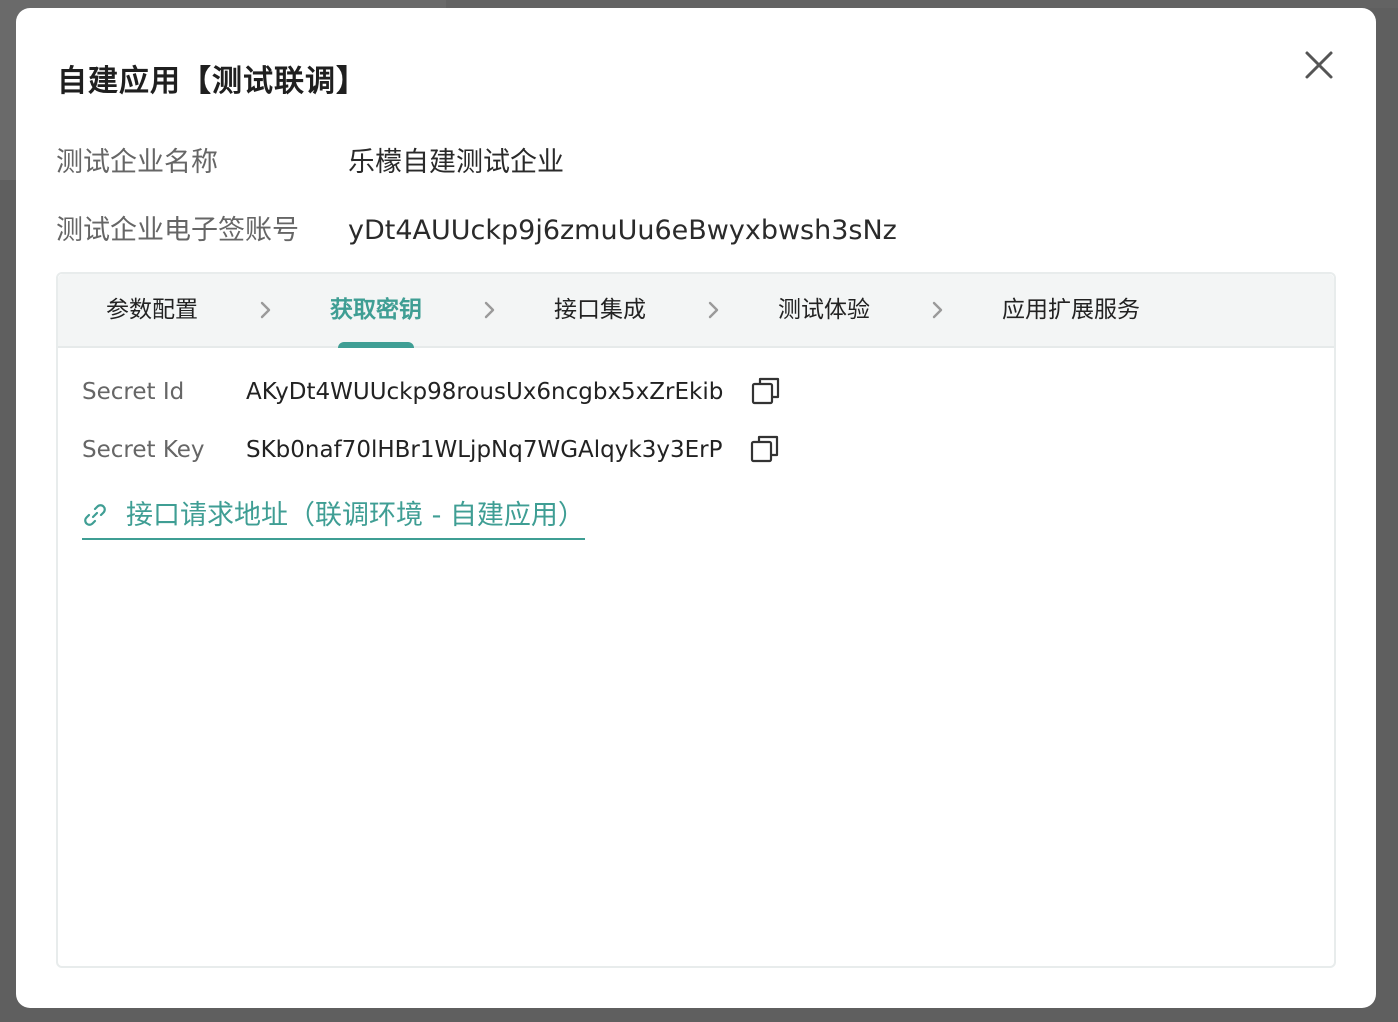  I want to click on step-label: 接口集成, so click(600, 310).